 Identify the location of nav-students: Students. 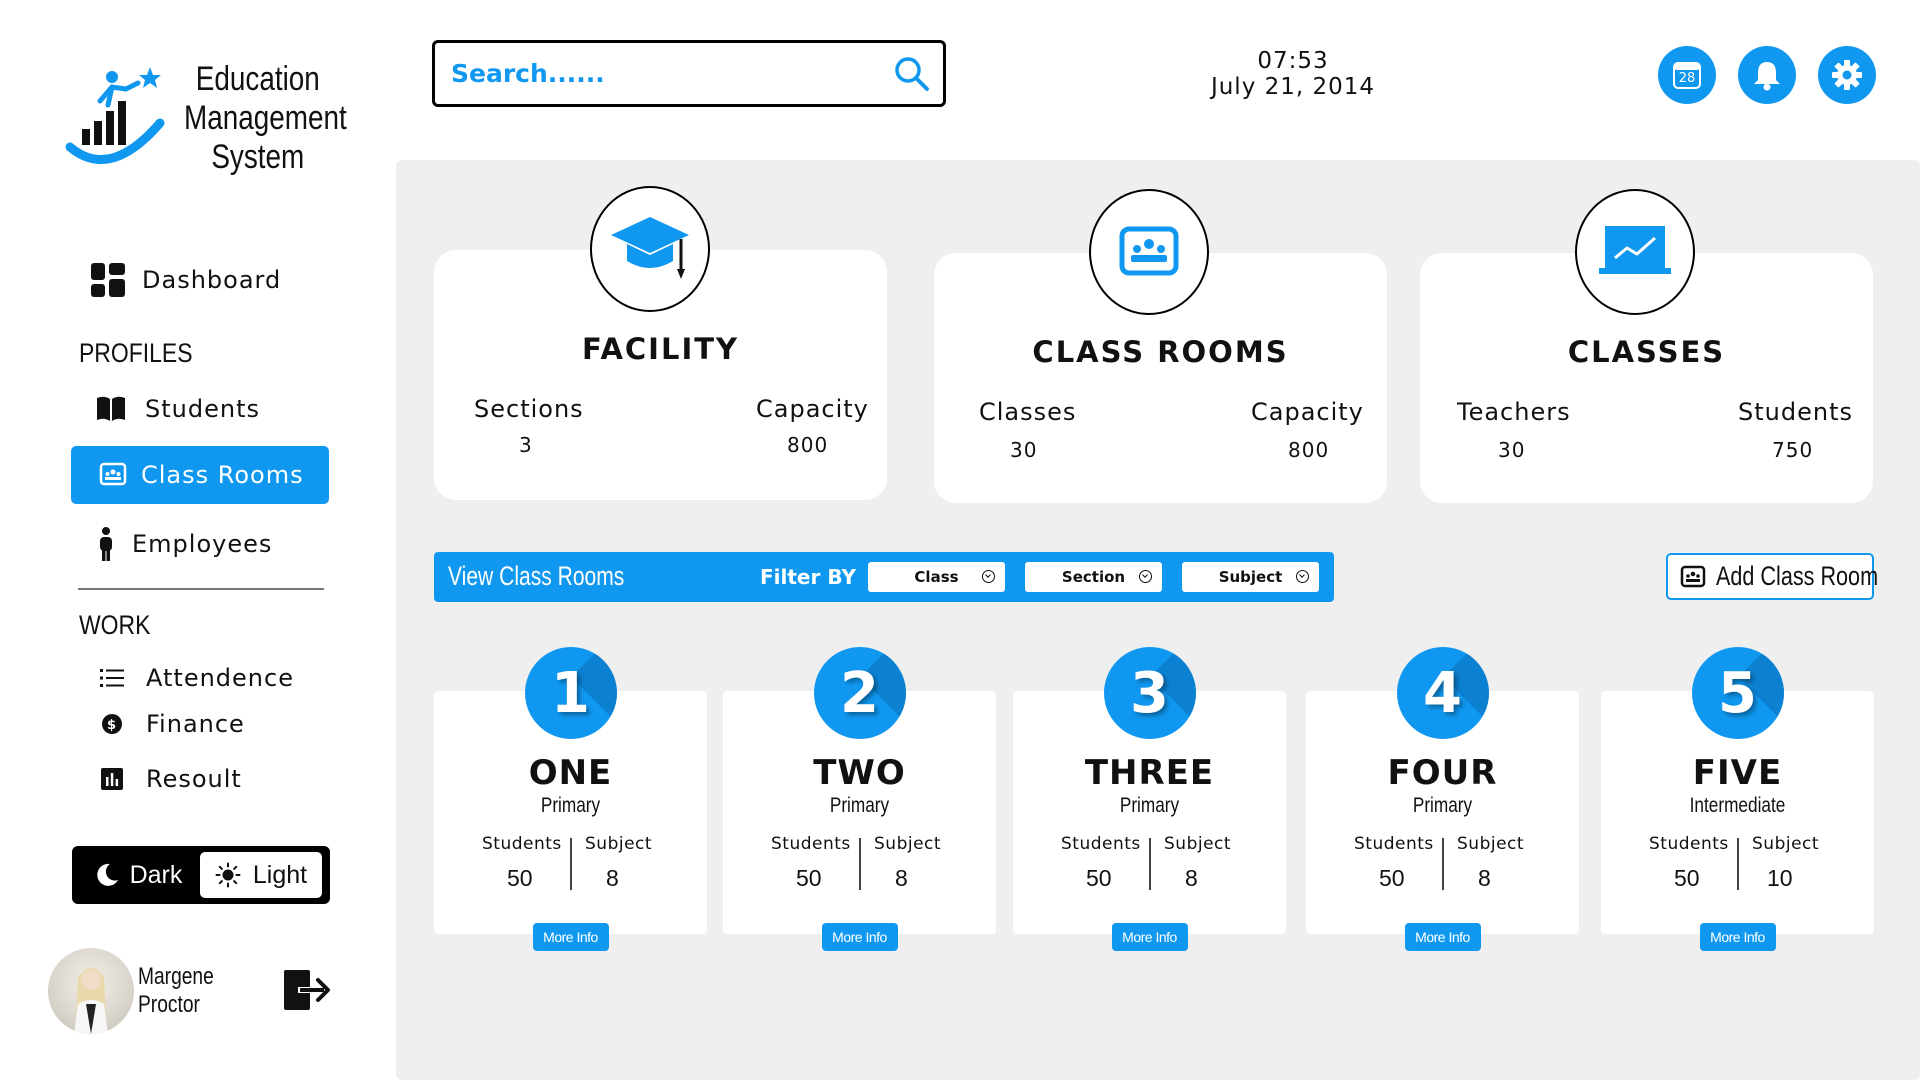
(176, 409).